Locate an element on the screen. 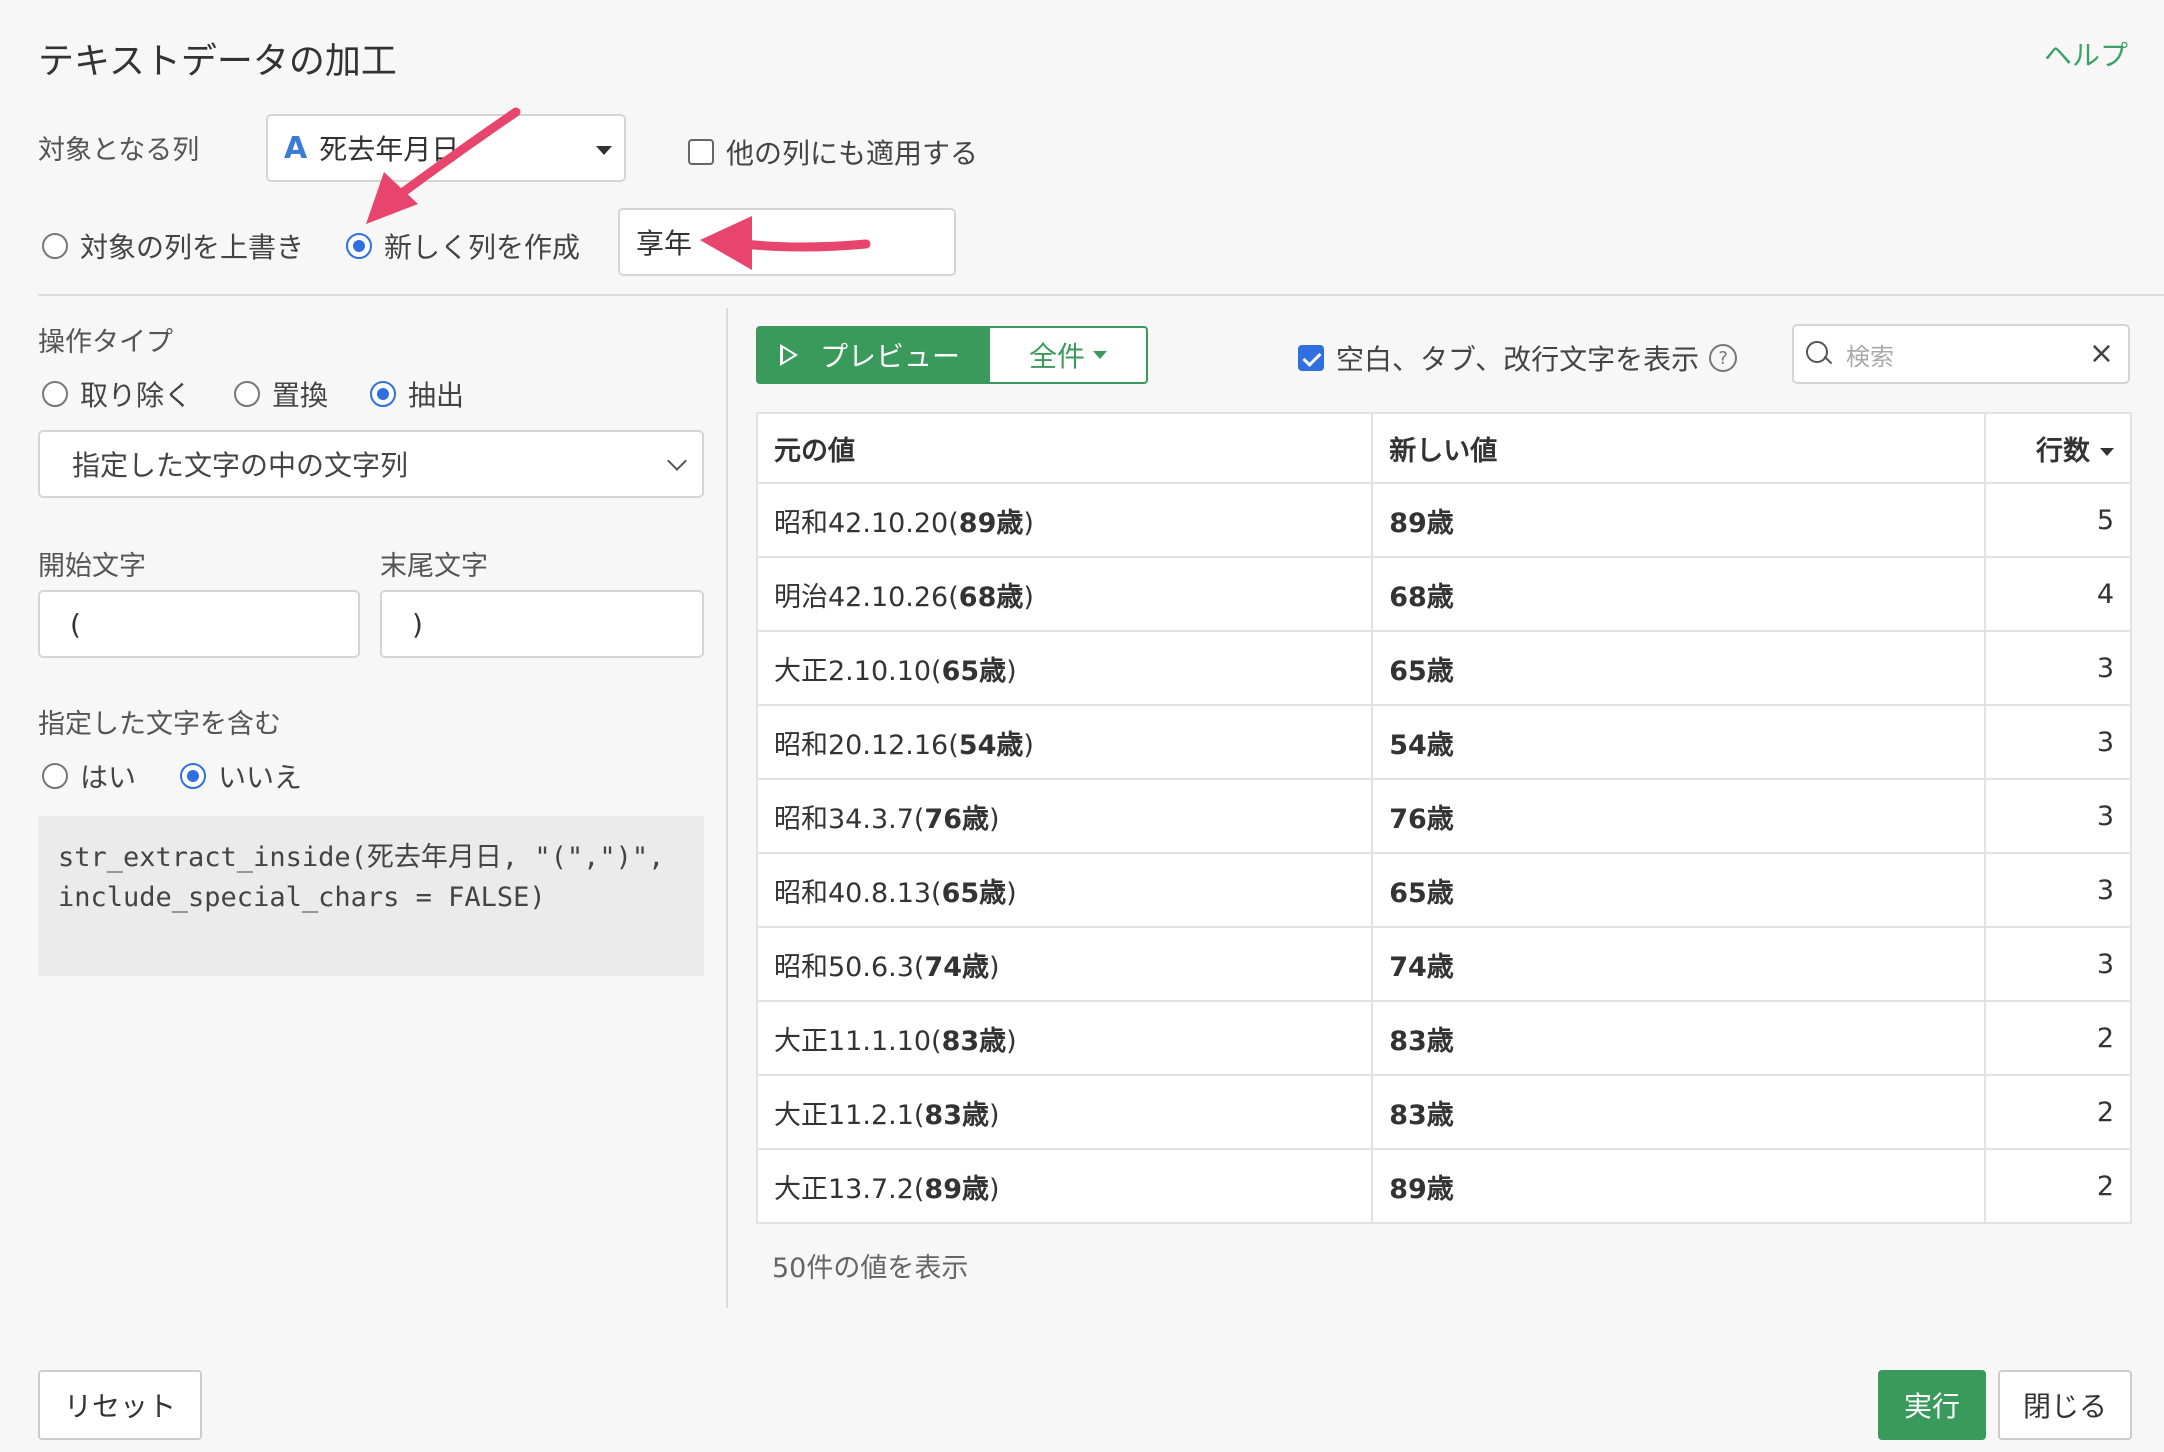  cell-original: 大正13.7.2(89歳) is located at coordinates (1064, 1186).